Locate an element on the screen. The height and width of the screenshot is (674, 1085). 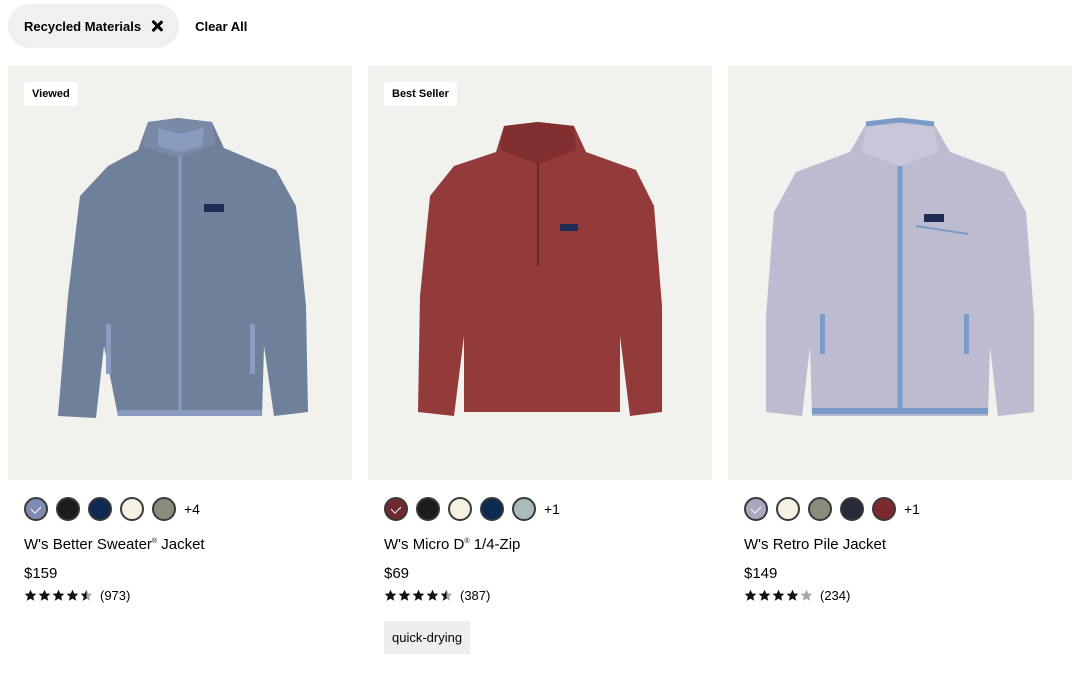
pullover-image is located at coordinates (540, 269).